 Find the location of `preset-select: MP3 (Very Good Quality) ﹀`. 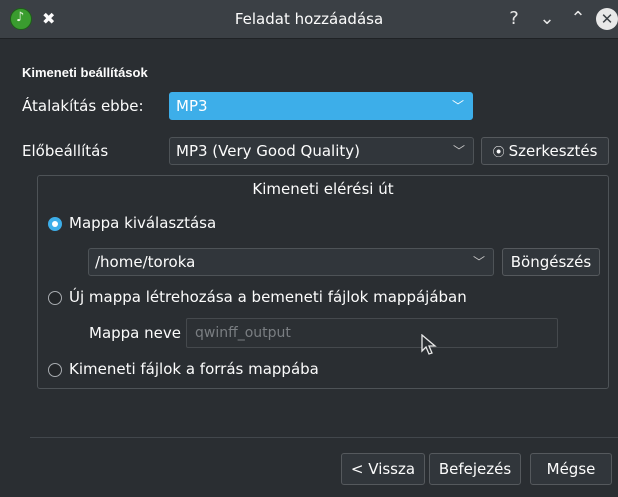

preset-select: MP3 (Very Good Quality) ﹀ is located at coordinates (321, 151).